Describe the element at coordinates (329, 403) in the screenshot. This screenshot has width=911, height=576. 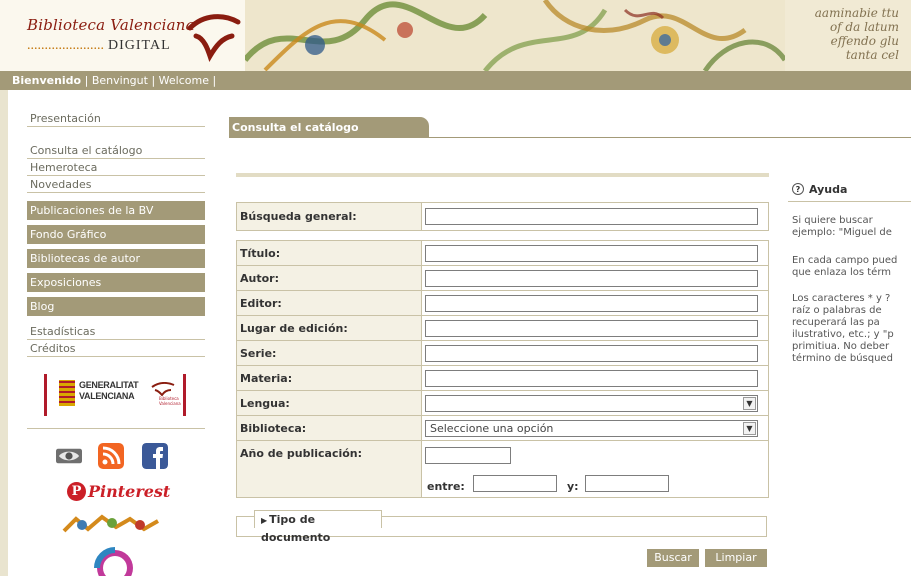
I see `lengua-label: Lengua:` at that location.